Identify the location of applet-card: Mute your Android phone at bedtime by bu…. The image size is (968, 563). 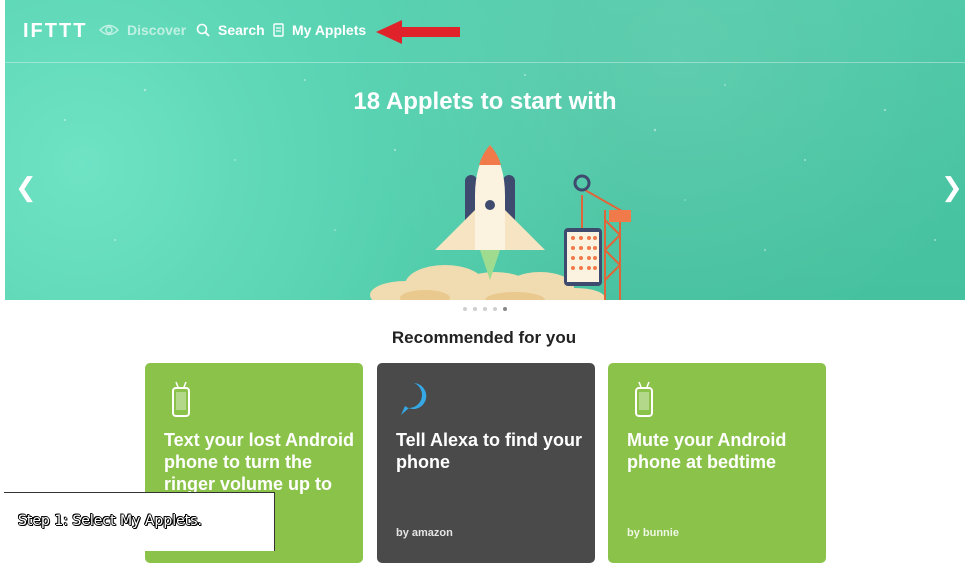
(717, 463).